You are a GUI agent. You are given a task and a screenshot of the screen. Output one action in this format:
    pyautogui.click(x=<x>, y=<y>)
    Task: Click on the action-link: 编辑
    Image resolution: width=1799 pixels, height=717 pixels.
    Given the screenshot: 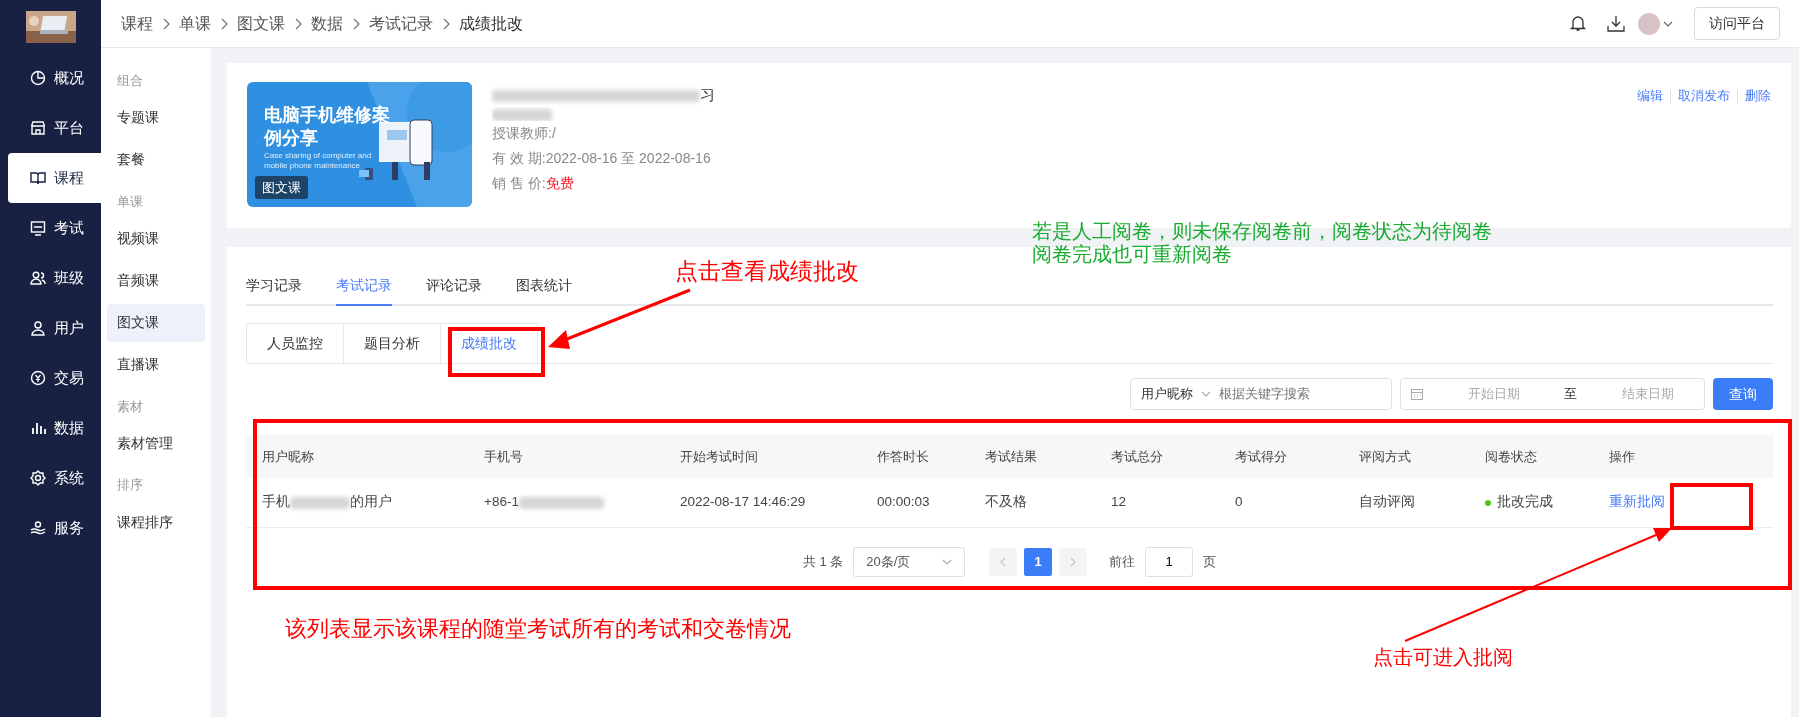 What is the action you would take?
    pyautogui.click(x=1650, y=96)
    